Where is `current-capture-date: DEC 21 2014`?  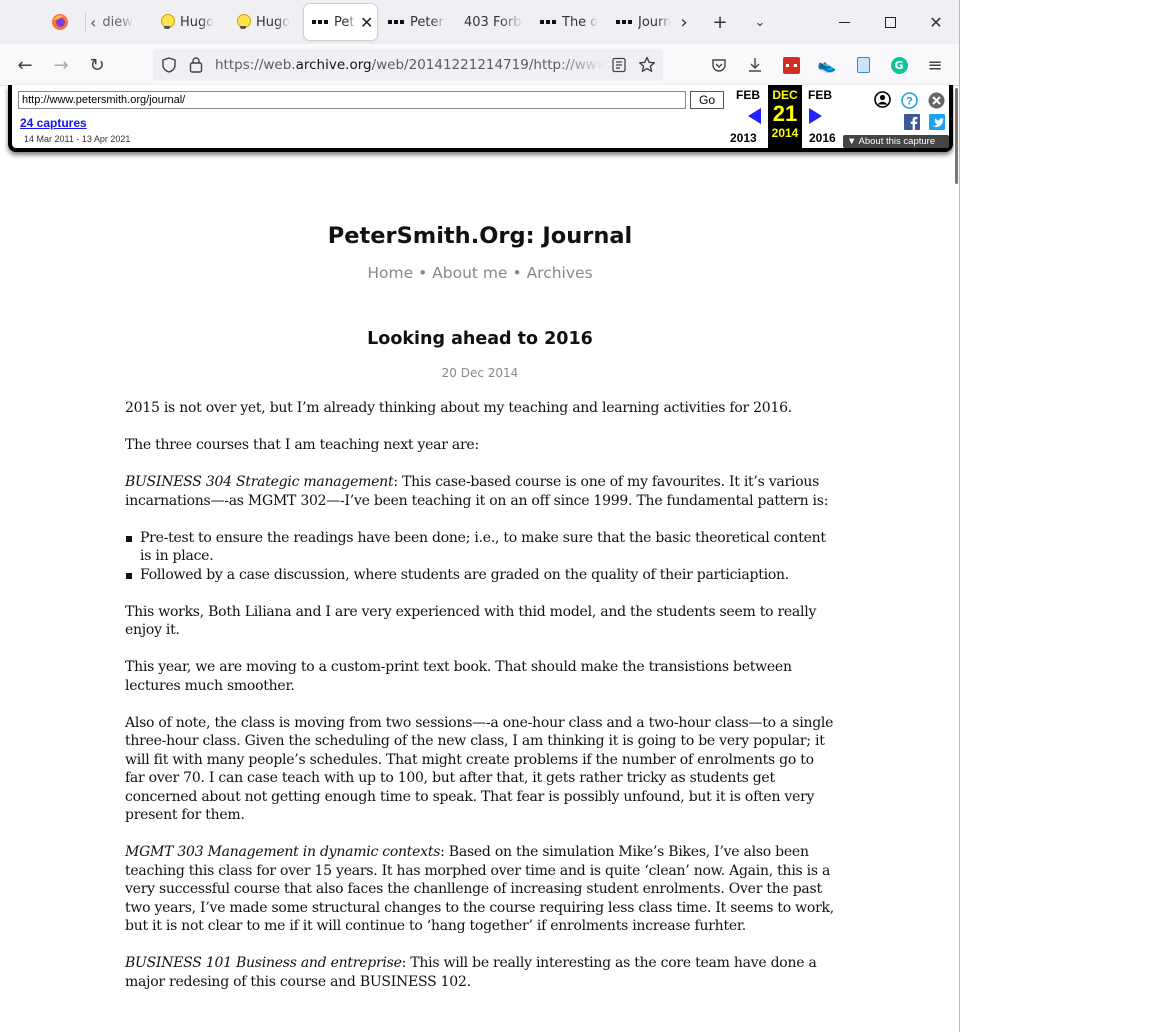
current-capture-date: DEC 21 2014 is located at coordinates (785, 116).